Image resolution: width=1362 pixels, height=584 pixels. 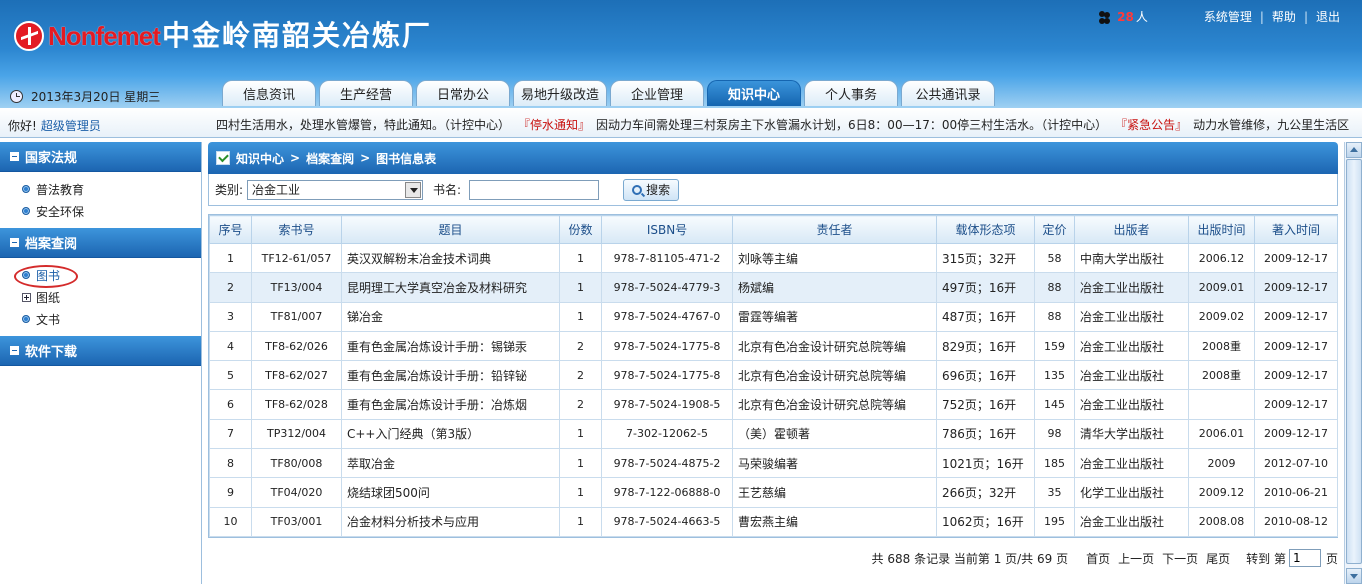 What do you see at coordinates (1221, 492) in the screenshot?
I see `table-cell: 2009.12` at bounding box center [1221, 492].